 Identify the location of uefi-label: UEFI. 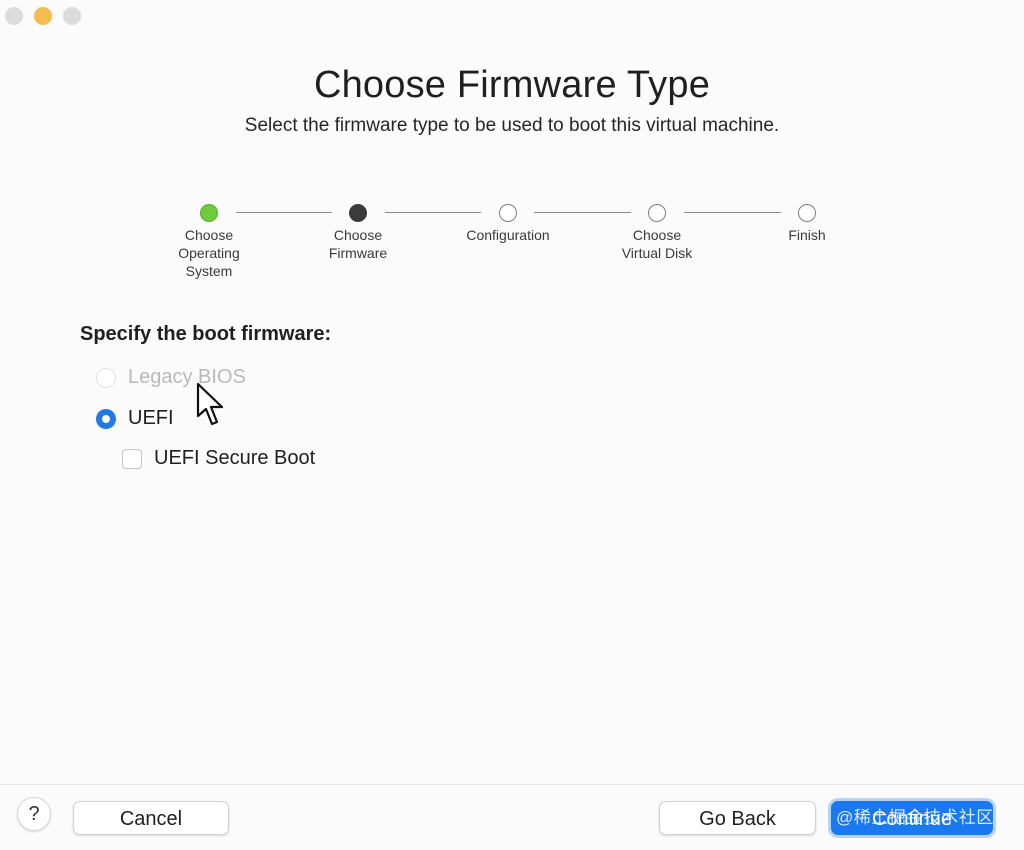
(151, 418).